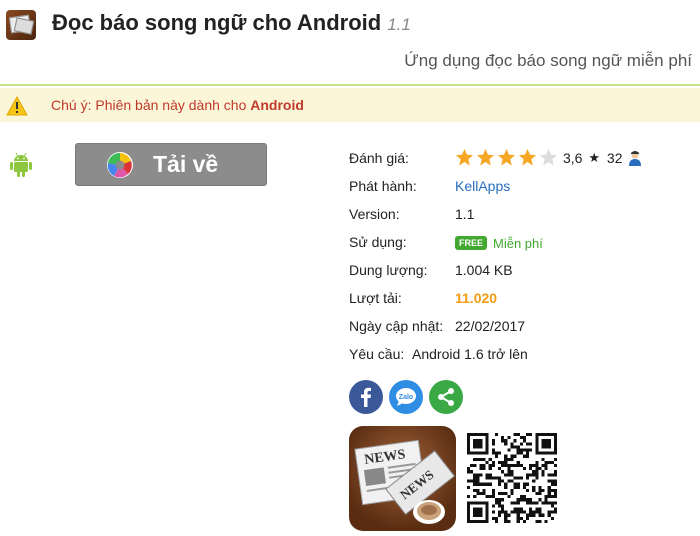 The image size is (700, 536). Describe the element at coordinates (149, 105) in the screenshot. I see `notice-prefix: Chú ý: Phiên bản này dành cho` at that location.